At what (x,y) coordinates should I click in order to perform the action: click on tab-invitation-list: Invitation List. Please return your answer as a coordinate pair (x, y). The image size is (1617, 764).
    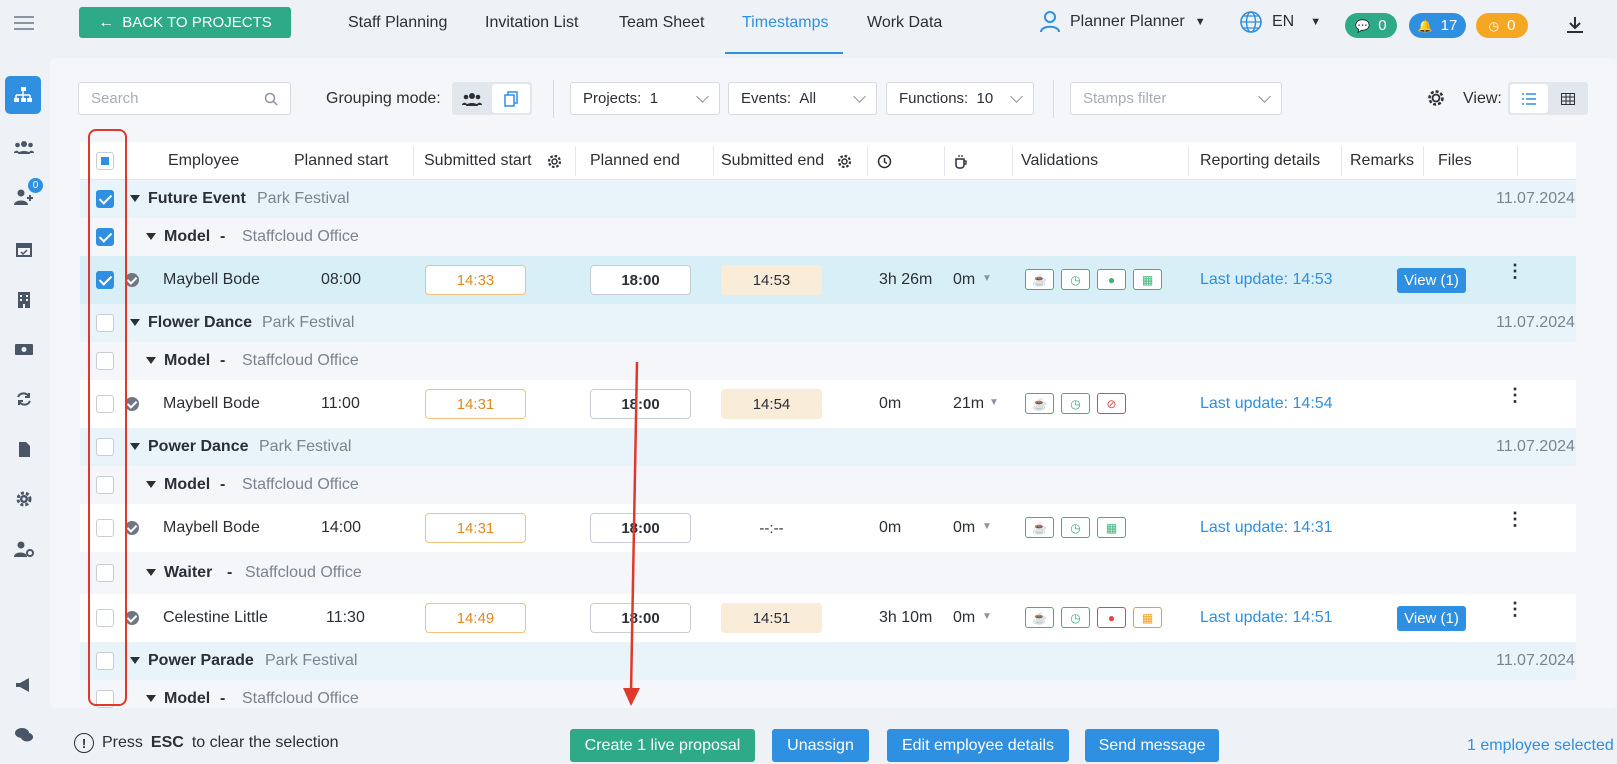
    Looking at the image, I should click on (531, 23).